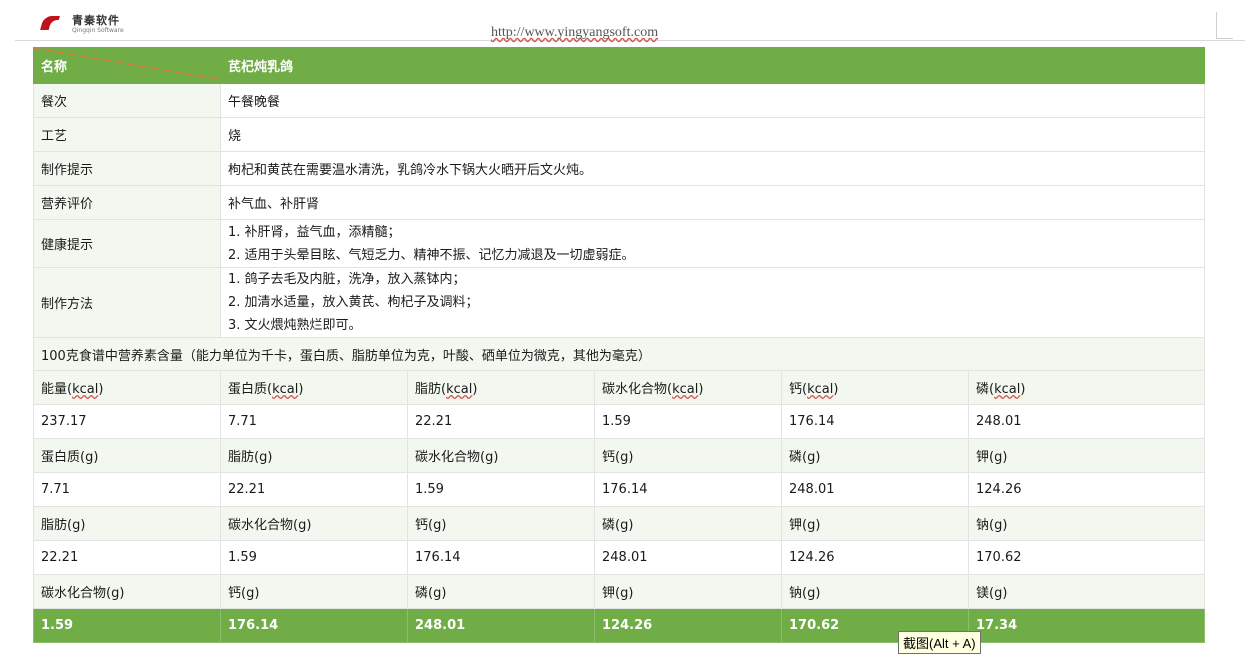  Describe the element at coordinates (1086, 387) in the screenshot. I see `nutrient-name: 磷(kcal)` at that location.